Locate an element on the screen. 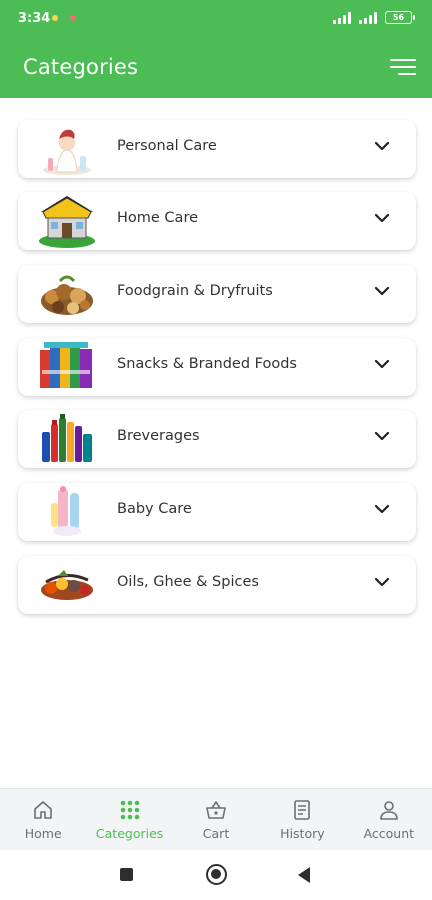 The height and width of the screenshot is (900, 432). category-personal-care: Personal Care is located at coordinates (217, 149).